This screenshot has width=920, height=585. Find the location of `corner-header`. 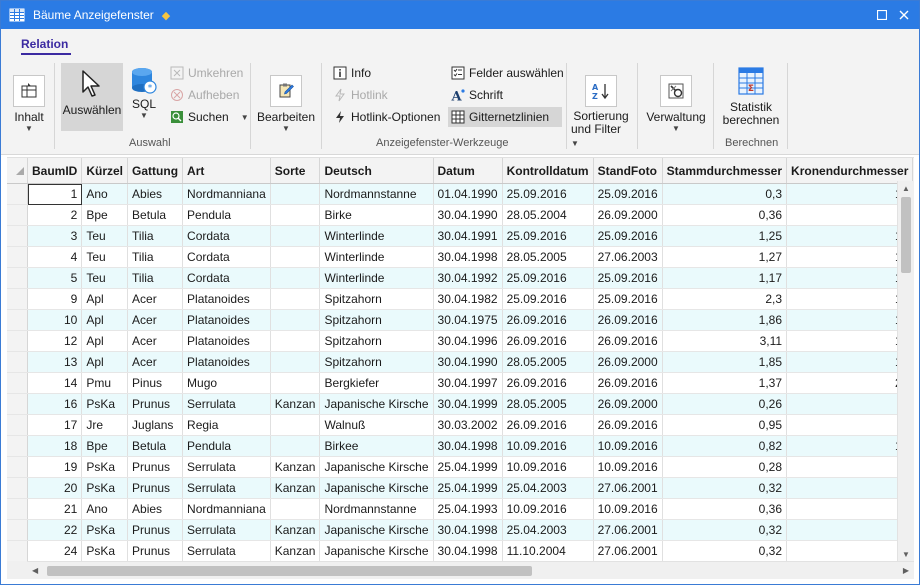

corner-header is located at coordinates (17, 171).